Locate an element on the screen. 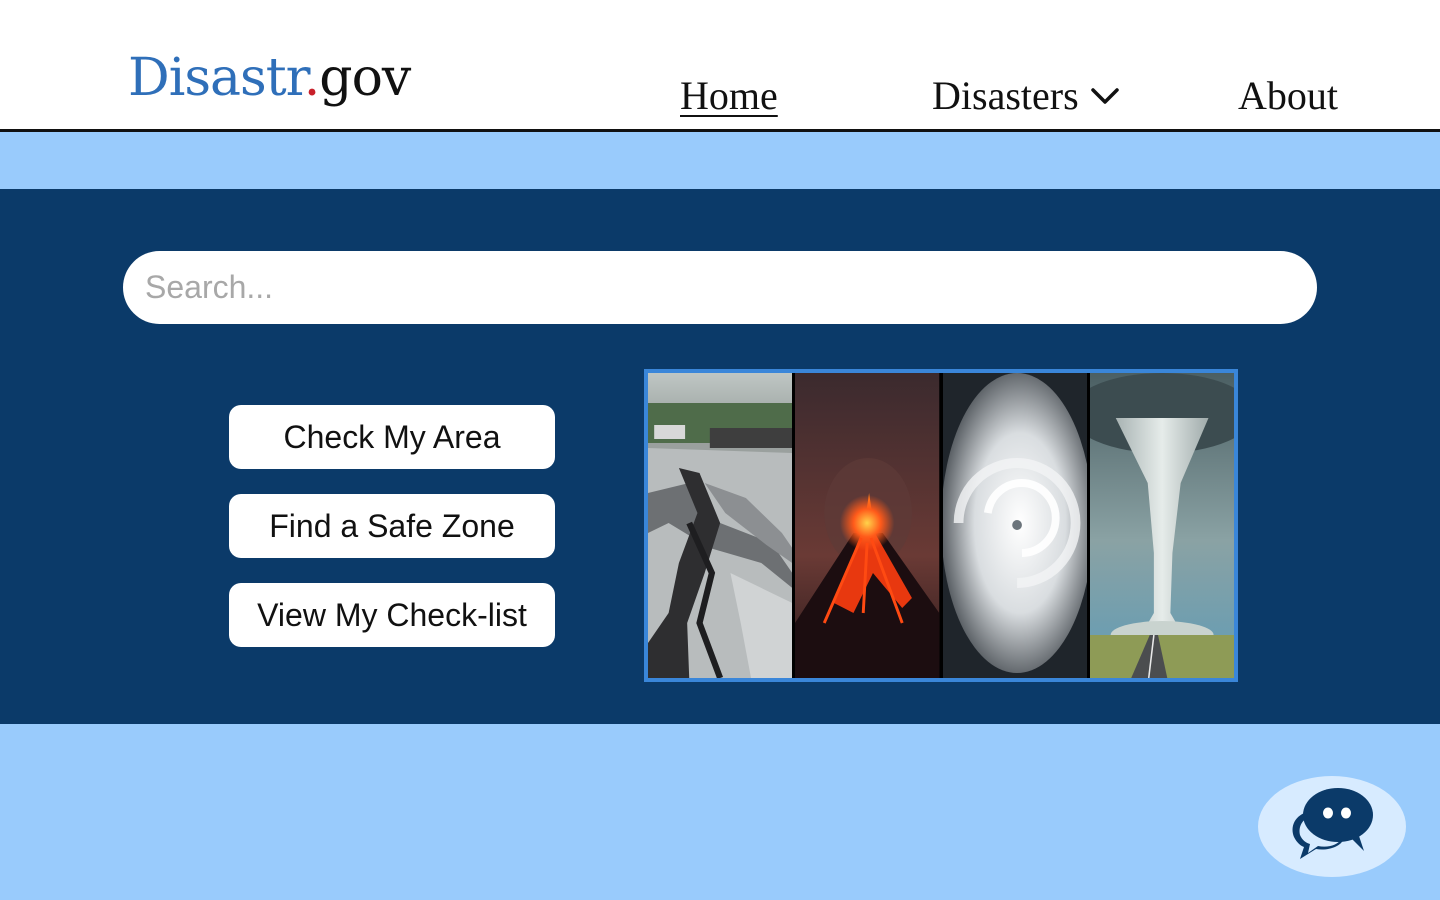  find-safe-zone-button: Find a Safe Zone is located at coordinates (392, 526).